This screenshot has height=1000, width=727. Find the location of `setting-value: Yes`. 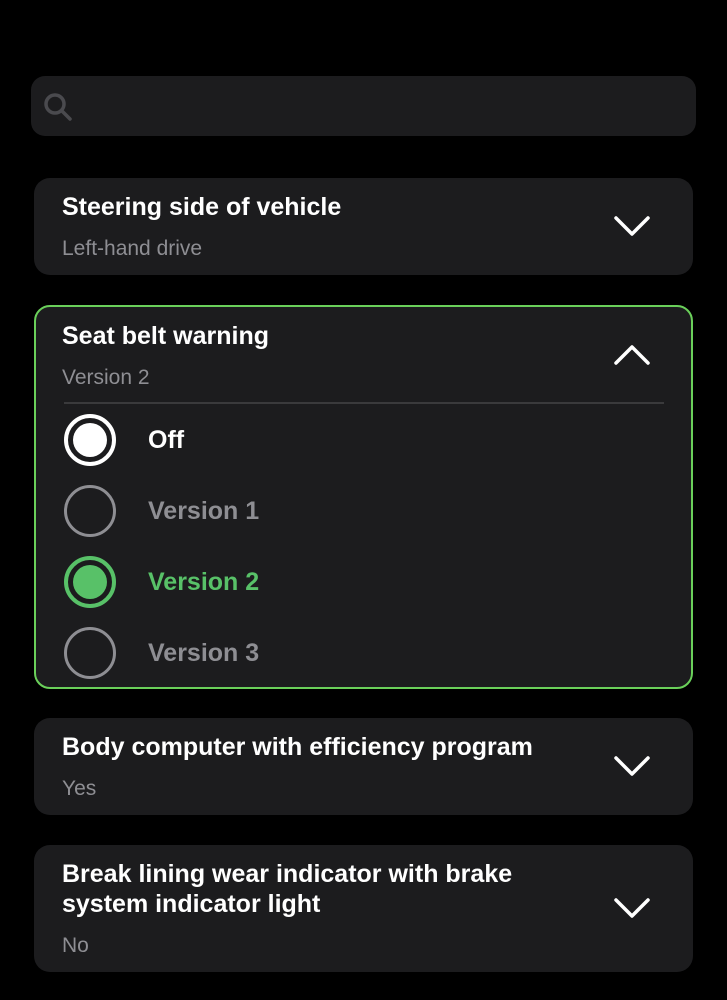

setting-value: Yes is located at coordinates (79, 788).